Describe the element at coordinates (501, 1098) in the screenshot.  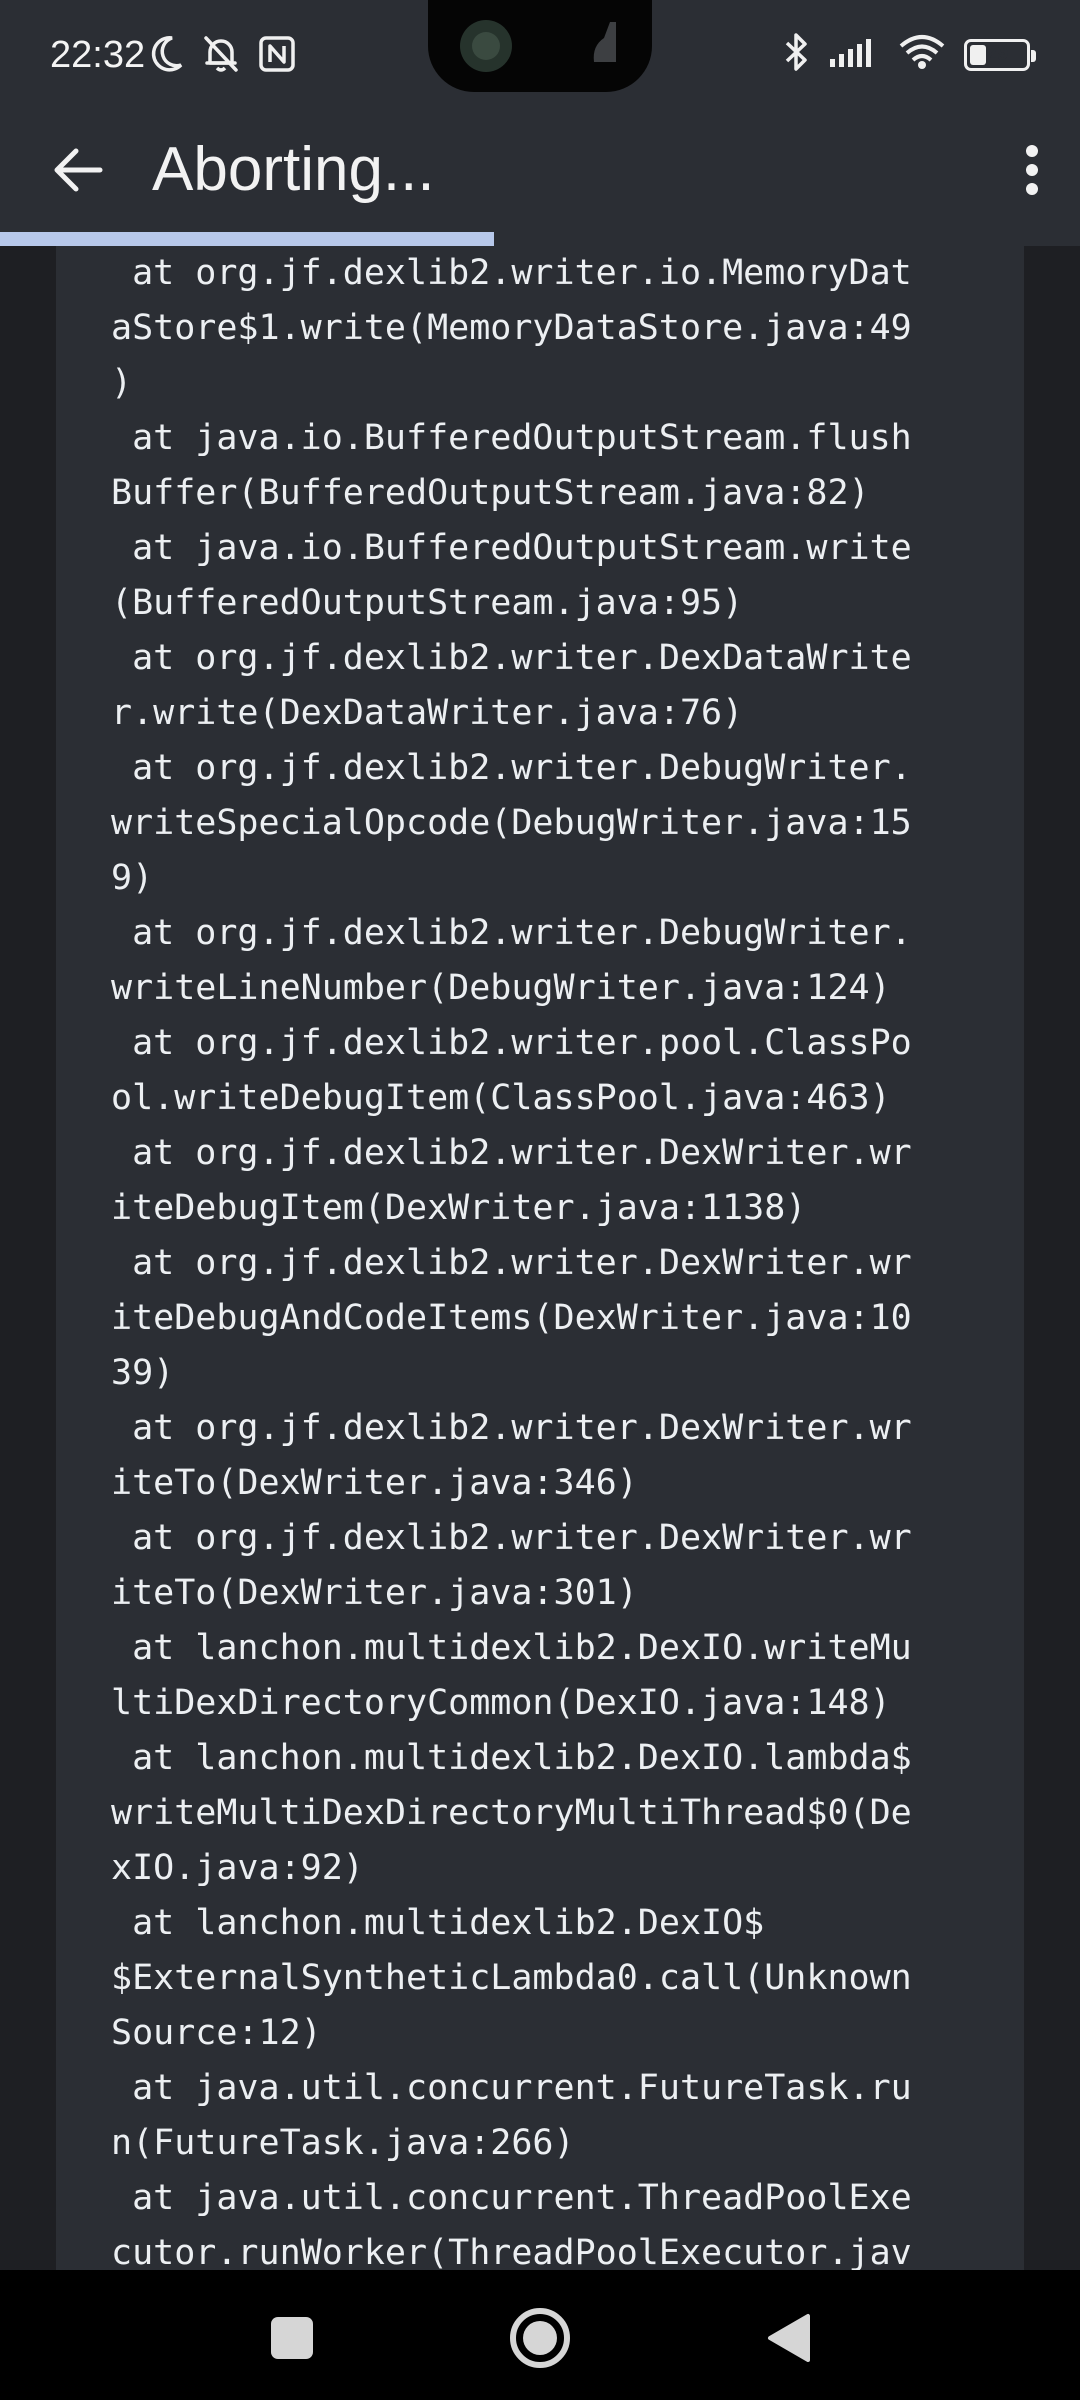
I see `log-line: ol.writeDebugItem(ClassPool.java:463)` at that location.